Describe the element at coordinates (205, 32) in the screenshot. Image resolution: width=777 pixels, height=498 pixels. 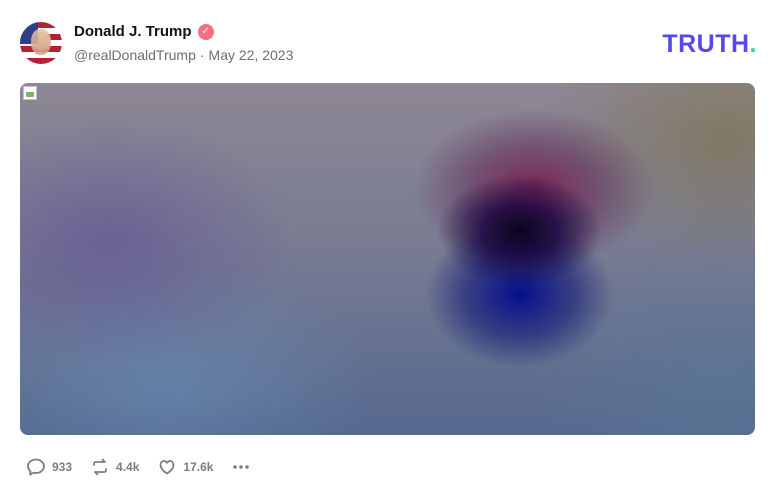
I see `verified-badge-icon: ✓` at that location.